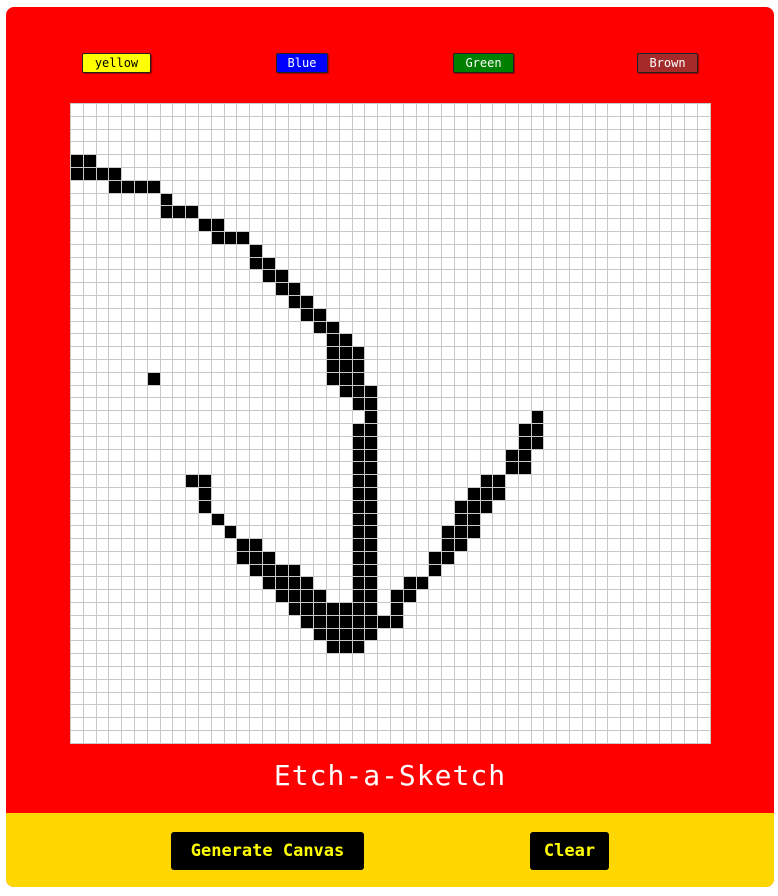 This screenshot has height=896, width=778. I want to click on green-color-button: Green, so click(483, 63).